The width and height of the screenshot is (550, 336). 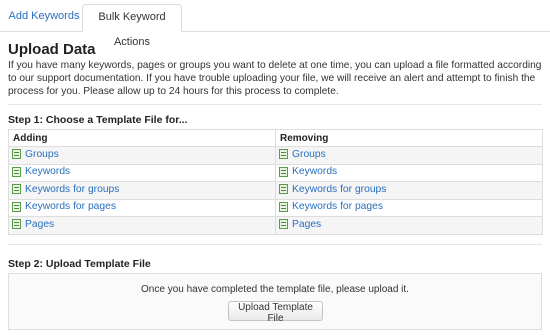 What do you see at coordinates (314, 171) in the screenshot?
I see `template-link-removing-keywords: Keywords` at bounding box center [314, 171].